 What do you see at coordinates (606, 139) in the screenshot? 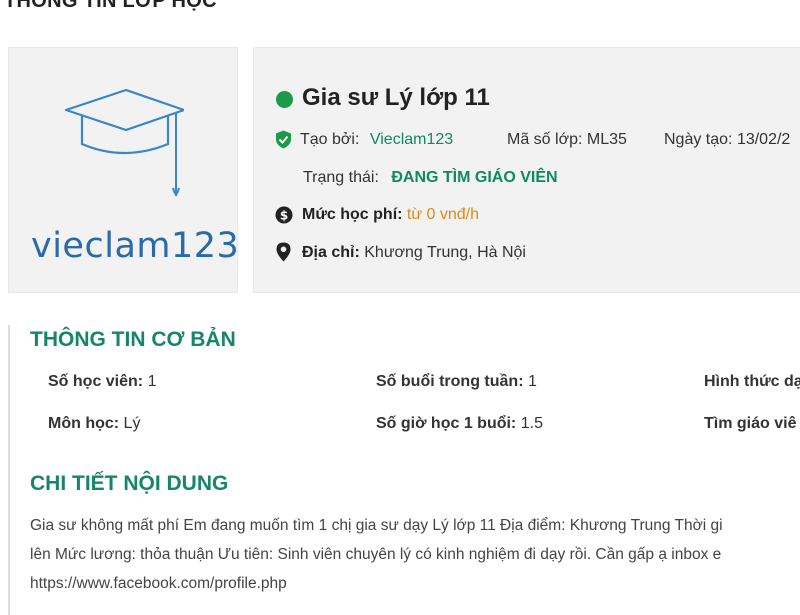
I see `class-code-value: ML35` at bounding box center [606, 139].